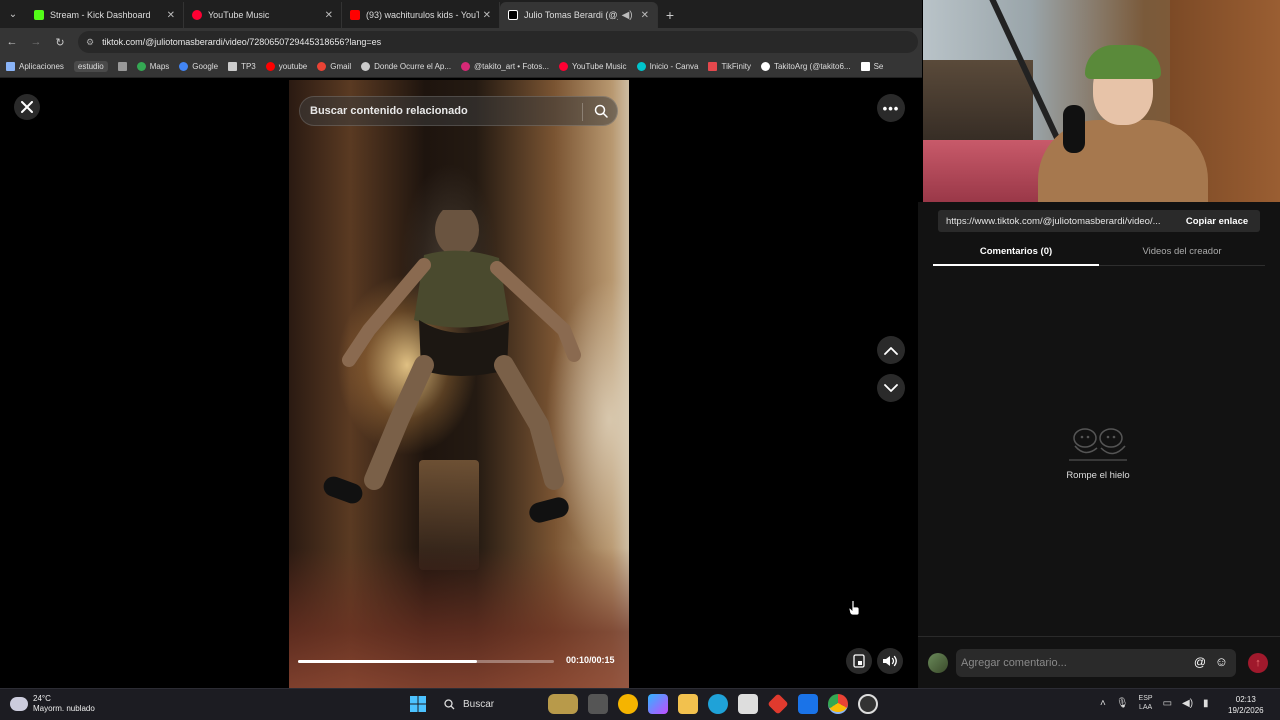  What do you see at coordinates (60, 42) in the screenshot?
I see `reload-icon: ↻` at bounding box center [60, 42].